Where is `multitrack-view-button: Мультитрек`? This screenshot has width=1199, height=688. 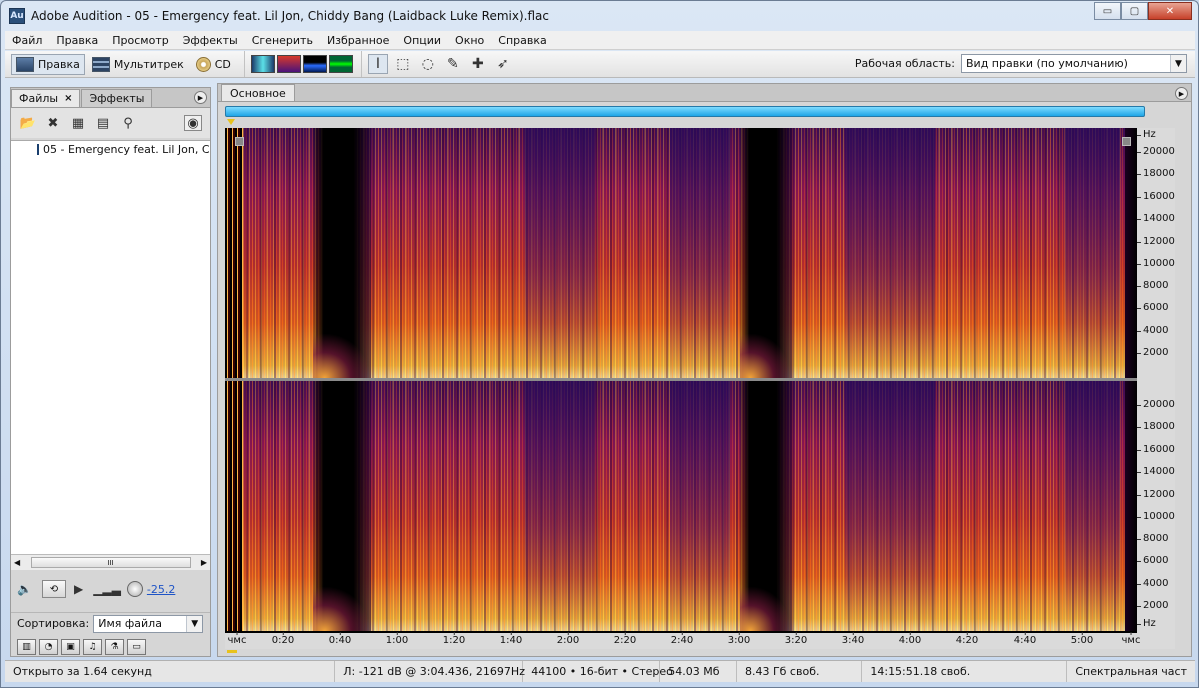
multitrack-view-button: Мультитрек is located at coordinates (138, 64).